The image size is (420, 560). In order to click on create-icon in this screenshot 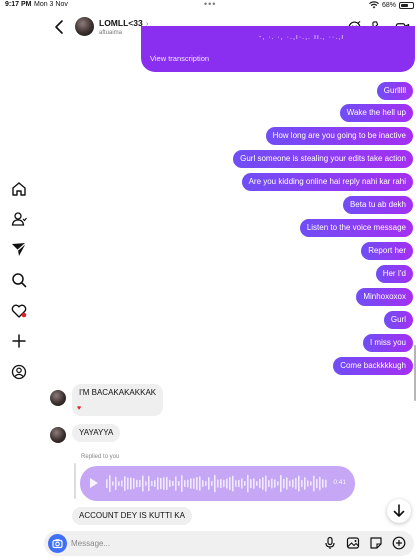, I will do `click(19, 341)`.